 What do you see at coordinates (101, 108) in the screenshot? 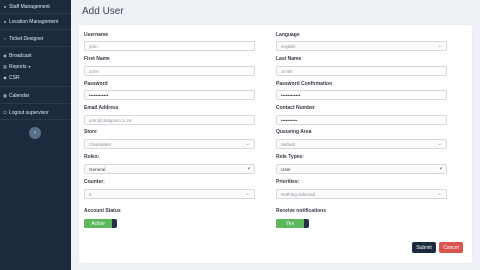
I see `email-label: Email Address` at bounding box center [101, 108].